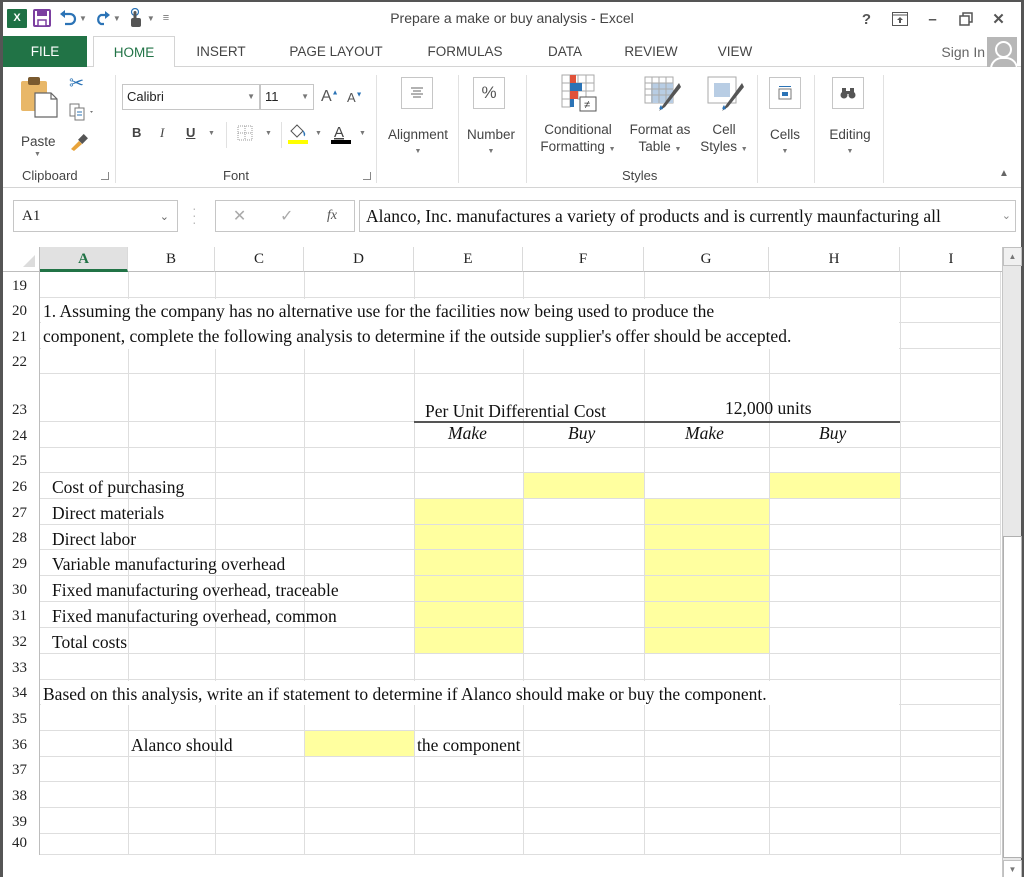  Describe the element at coordinates (341, 136) in the screenshot. I see `font-color-icon: A` at that location.